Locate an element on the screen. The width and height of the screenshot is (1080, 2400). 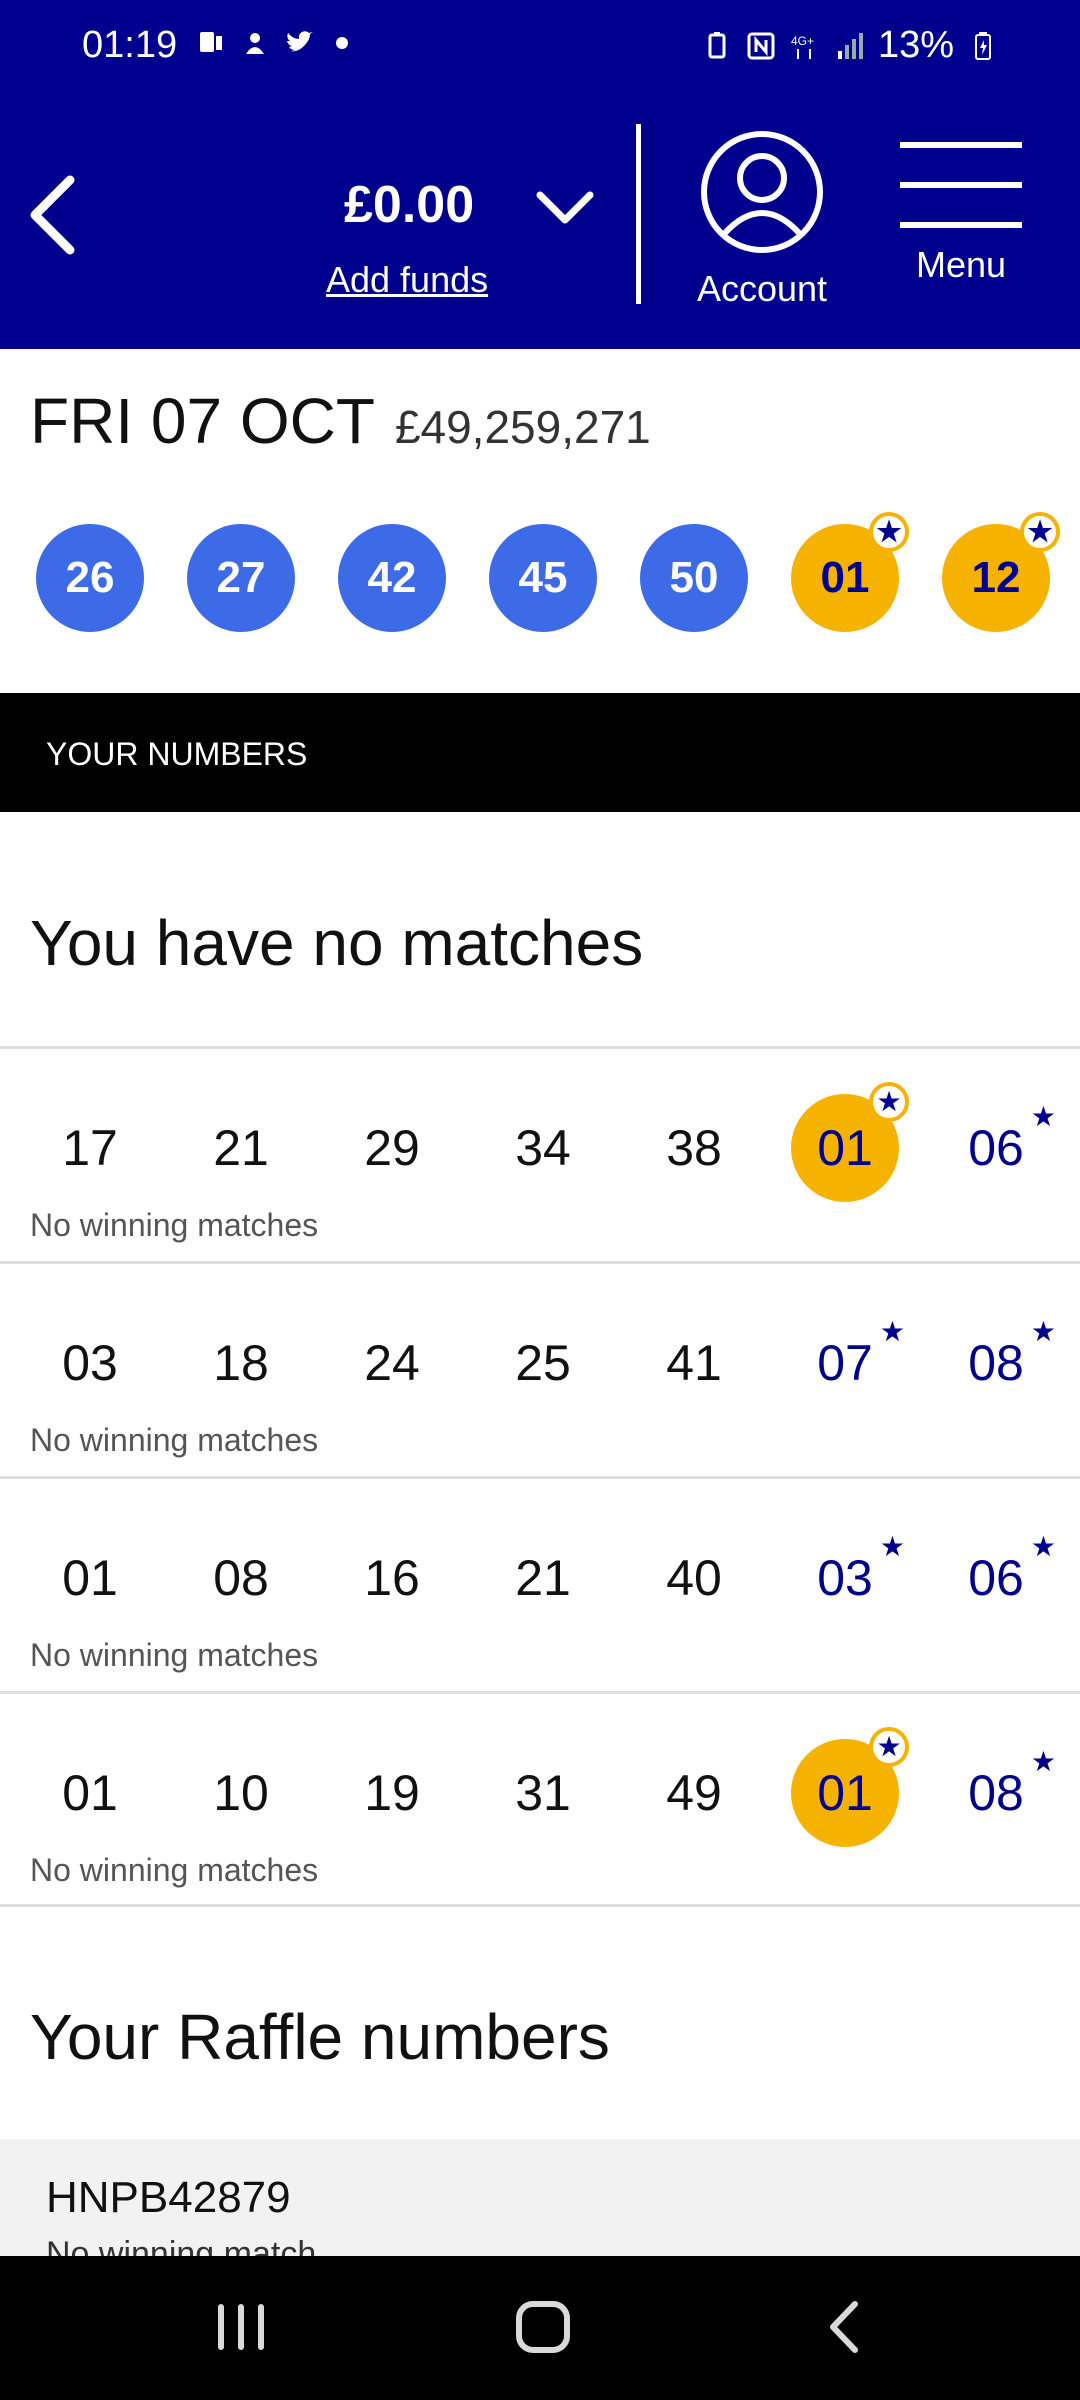
nfc-icon is located at coordinates (761, 45).